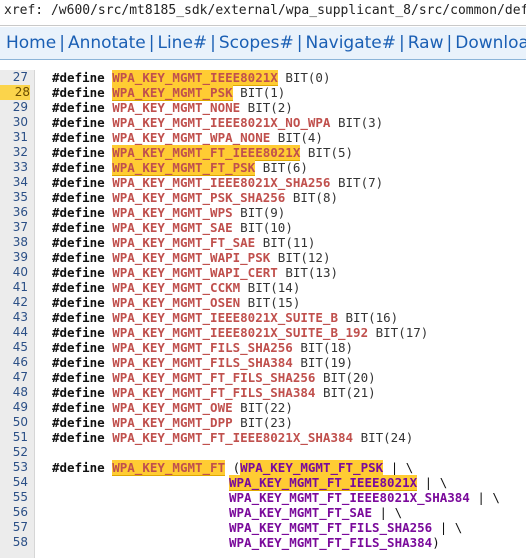 The image size is (526, 558). What do you see at coordinates (14, 452) in the screenshot?
I see `line-number: 52` at bounding box center [14, 452].